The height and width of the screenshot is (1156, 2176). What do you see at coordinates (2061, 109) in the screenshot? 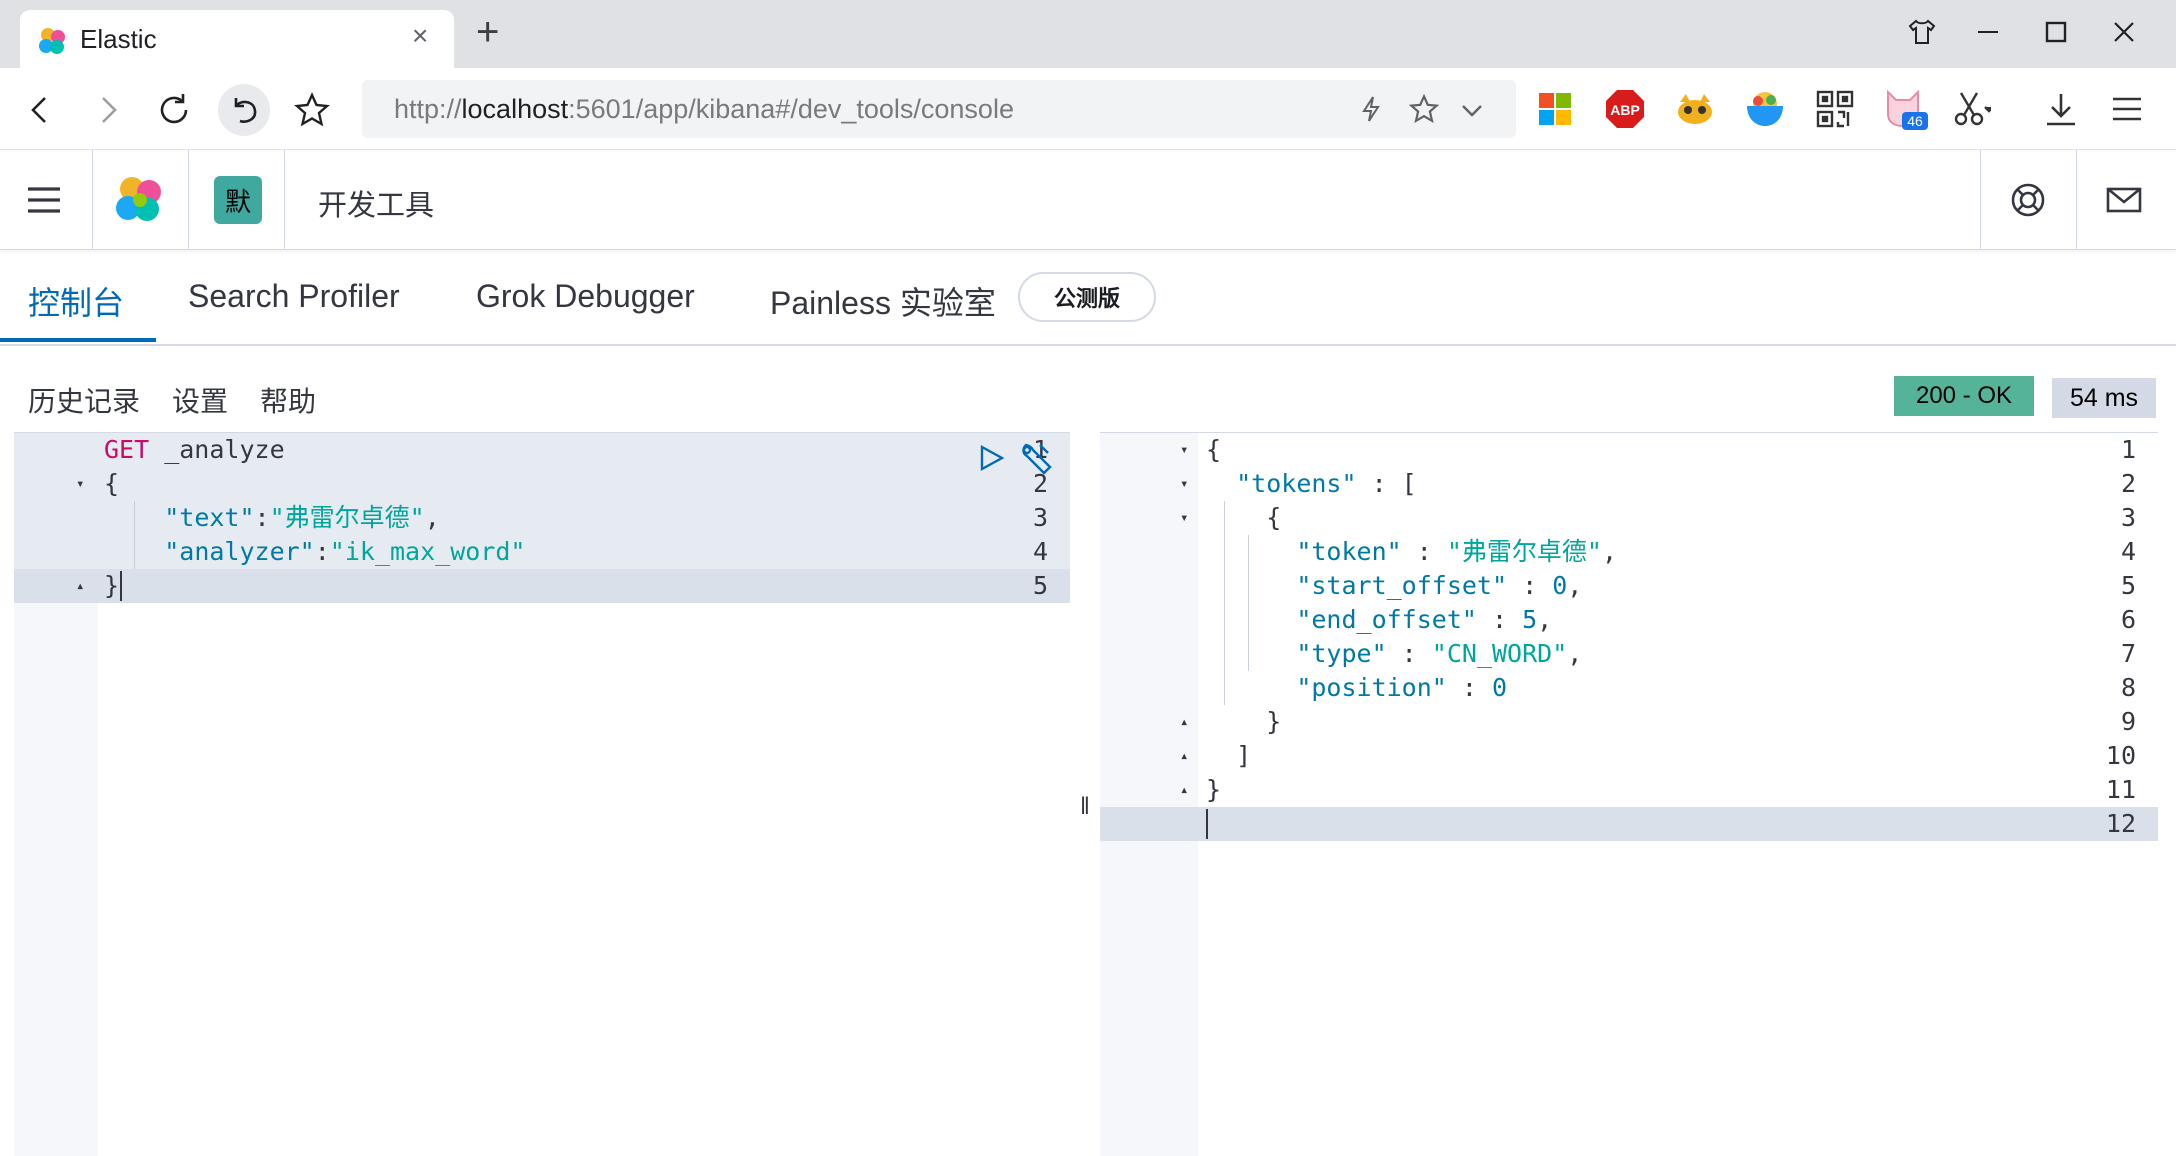
I see `download-icon` at bounding box center [2061, 109].